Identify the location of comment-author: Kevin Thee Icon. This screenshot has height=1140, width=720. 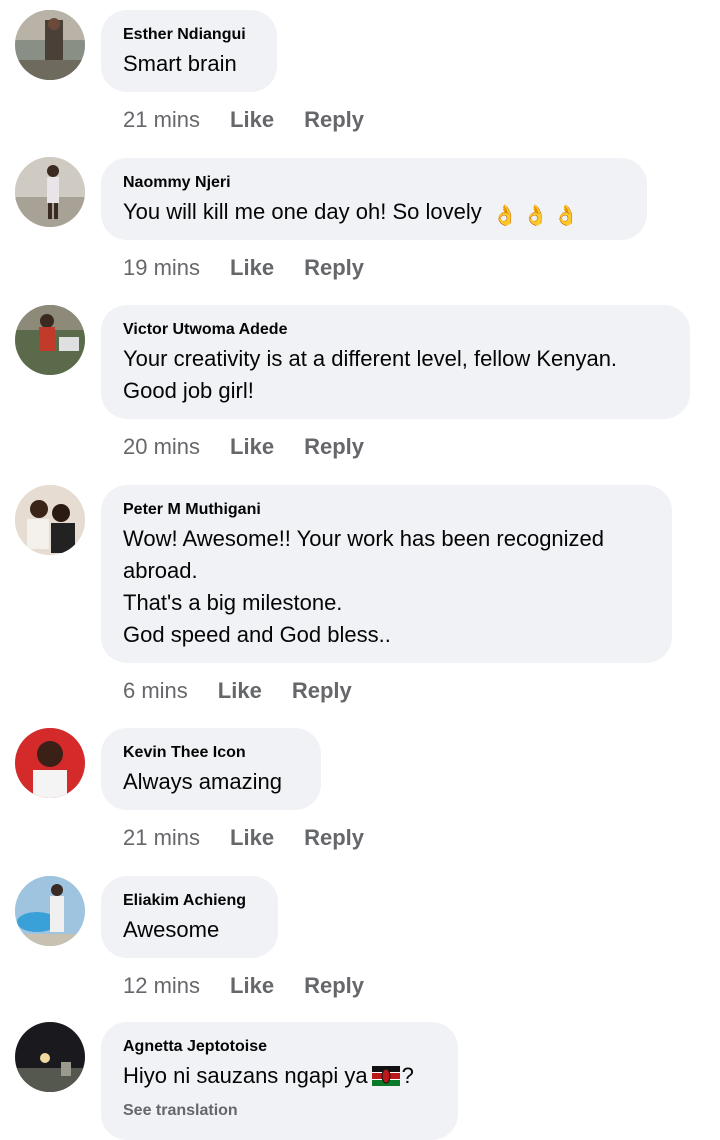
(211, 753).